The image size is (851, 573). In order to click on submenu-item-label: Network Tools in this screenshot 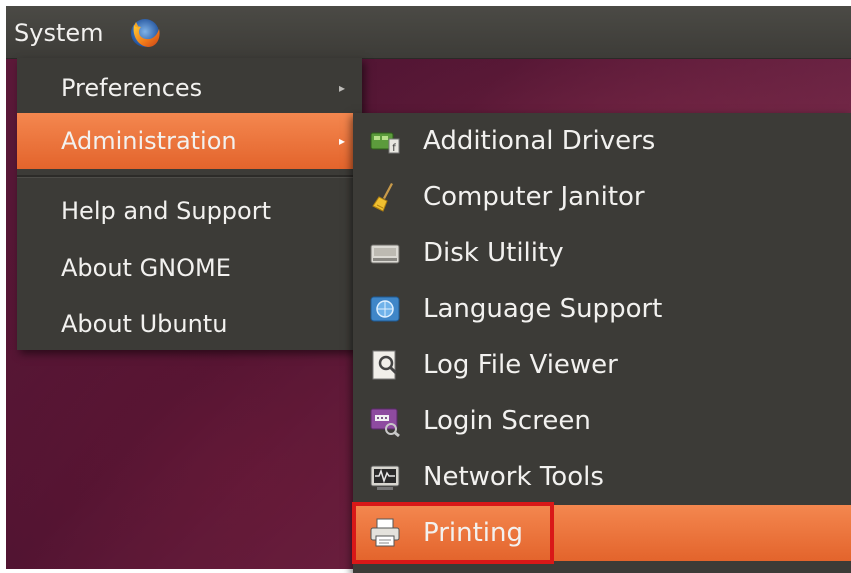, I will do `click(513, 477)`.